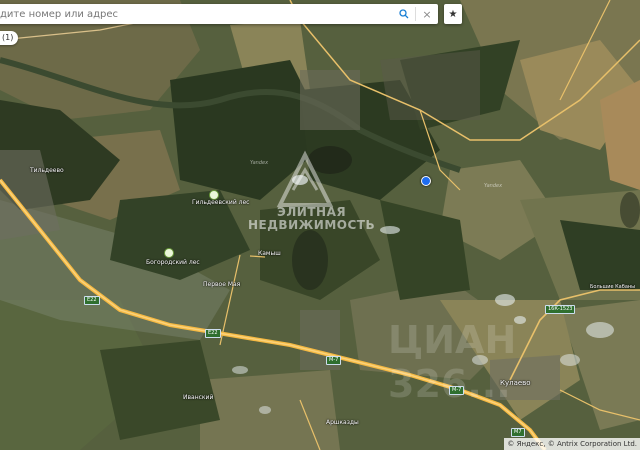 This screenshot has width=640, height=450. What do you see at coordinates (169, 253) in the screenshot?
I see `forest-icon` at bounding box center [169, 253].